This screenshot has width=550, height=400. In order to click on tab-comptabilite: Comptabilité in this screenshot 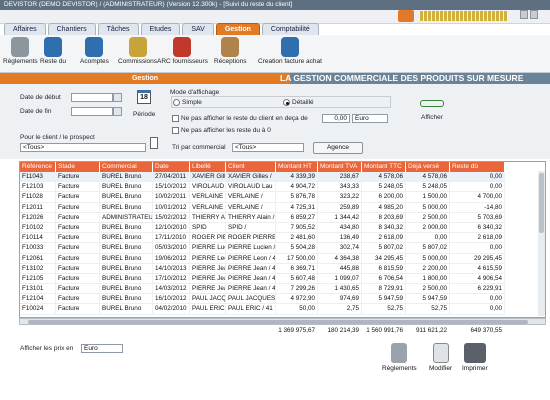, I will do `click(290, 29)`.